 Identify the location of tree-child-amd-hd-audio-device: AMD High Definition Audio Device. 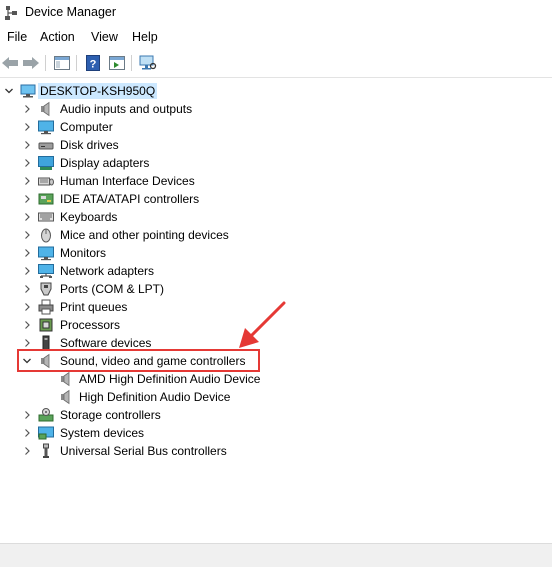
(150, 379).